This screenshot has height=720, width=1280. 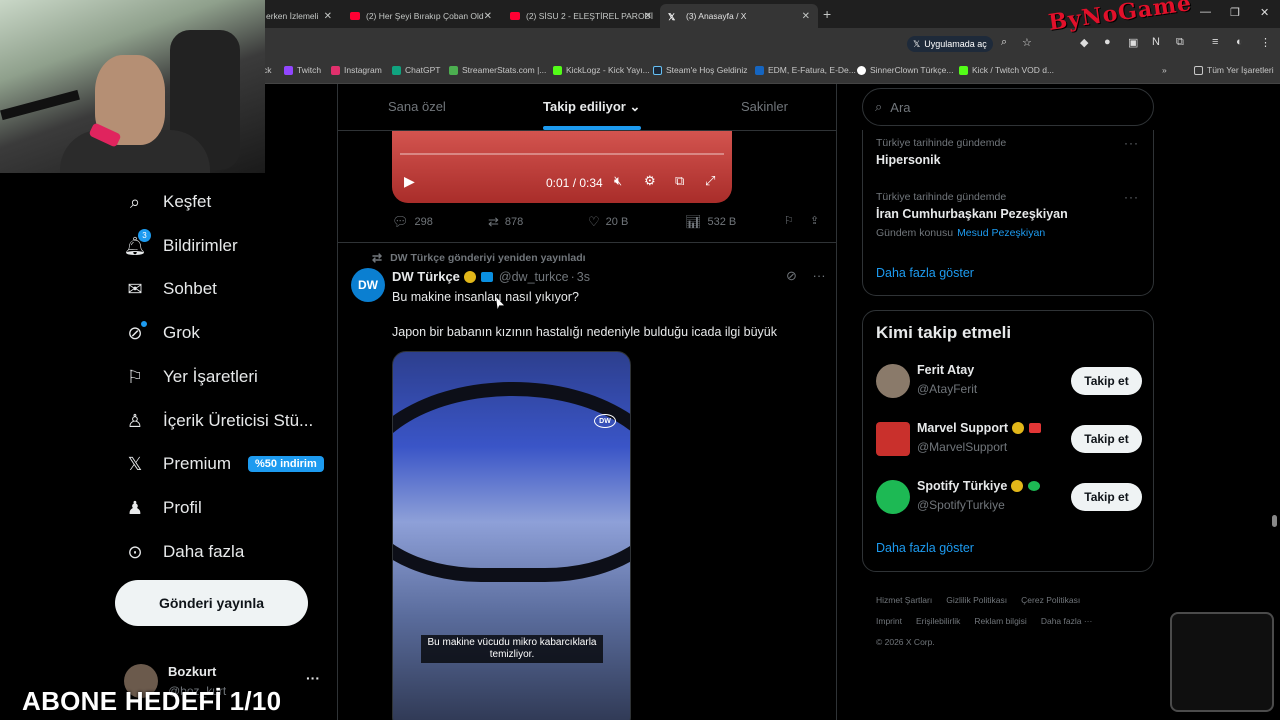 What do you see at coordinates (1133, 42) in the screenshot?
I see `extension-icon: ▣` at bounding box center [1133, 42].